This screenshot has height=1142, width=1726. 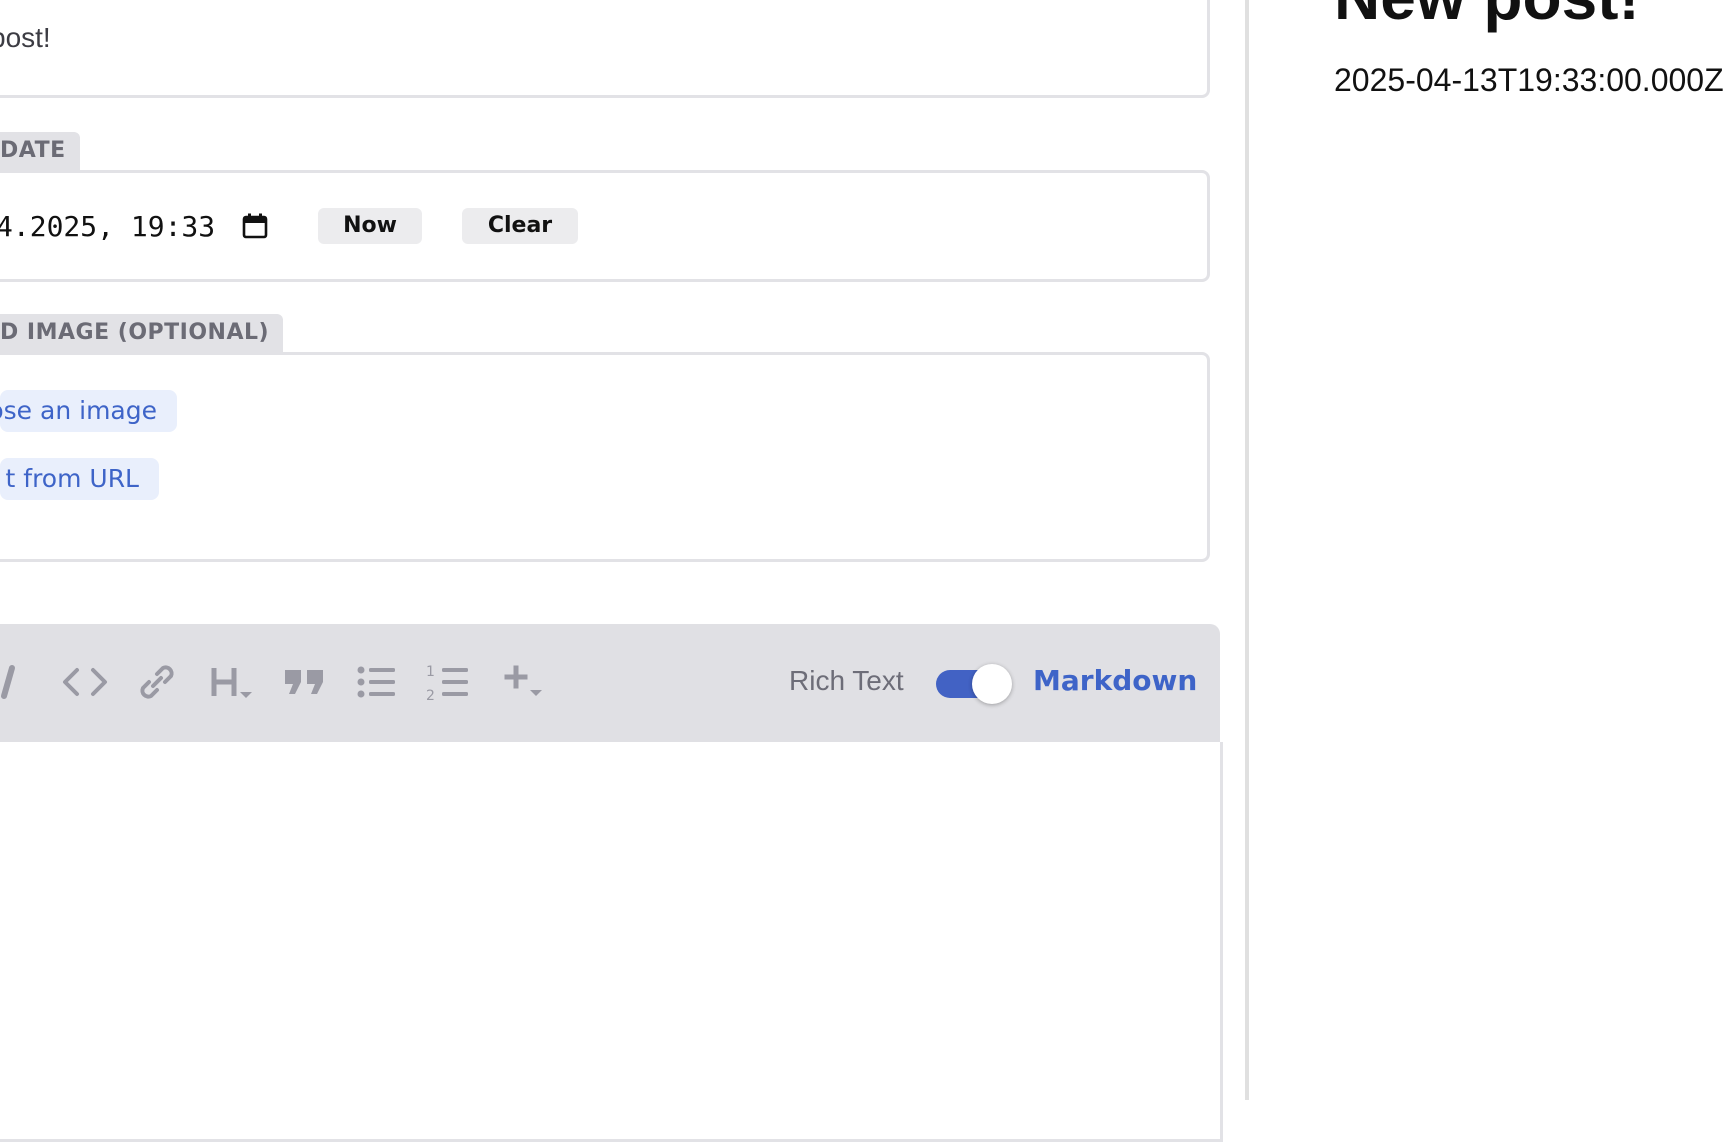 I want to click on choose-image-button: ose an image, so click(x=88, y=411).